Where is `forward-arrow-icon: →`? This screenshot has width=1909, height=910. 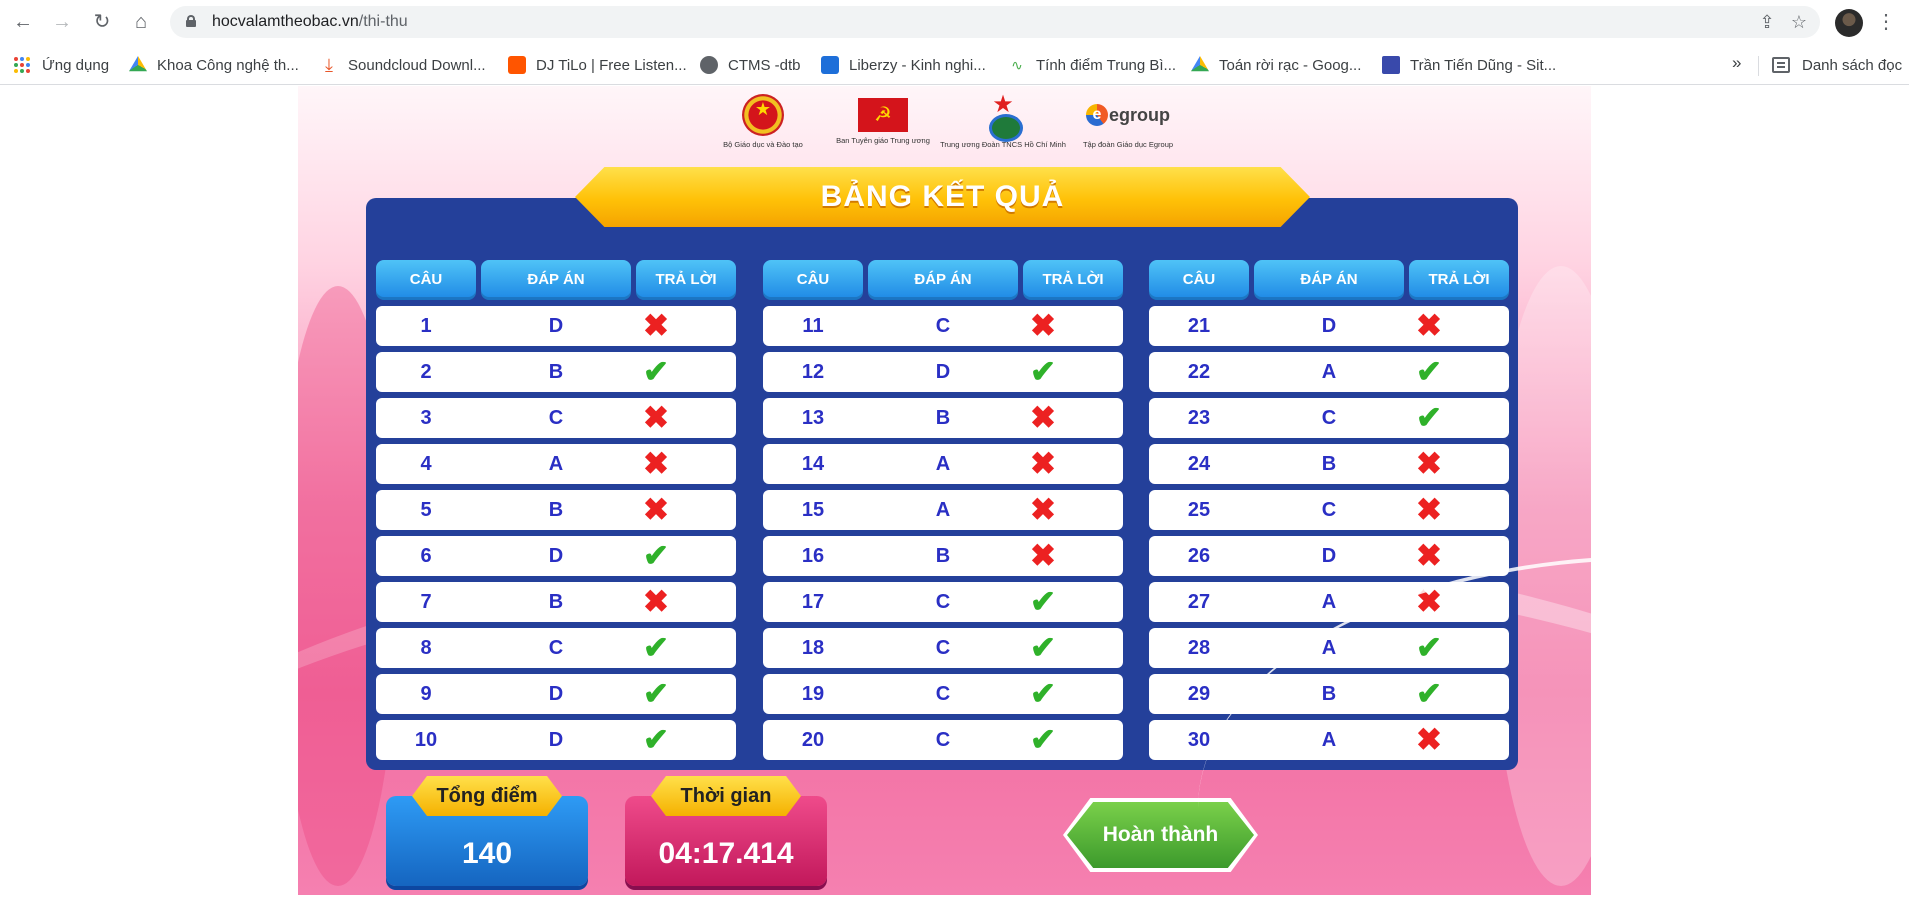 forward-arrow-icon: → is located at coordinates (62, 22).